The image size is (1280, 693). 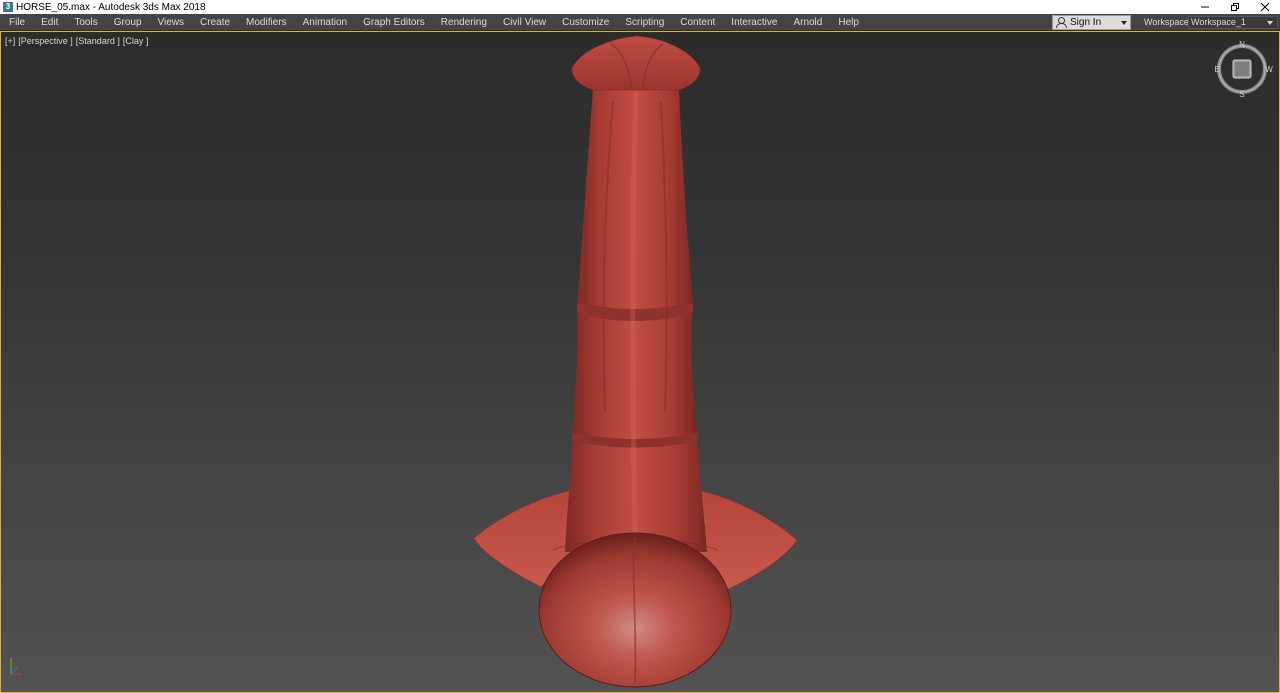 I want to click on menu-help: Help, so click(x=848, y=22).